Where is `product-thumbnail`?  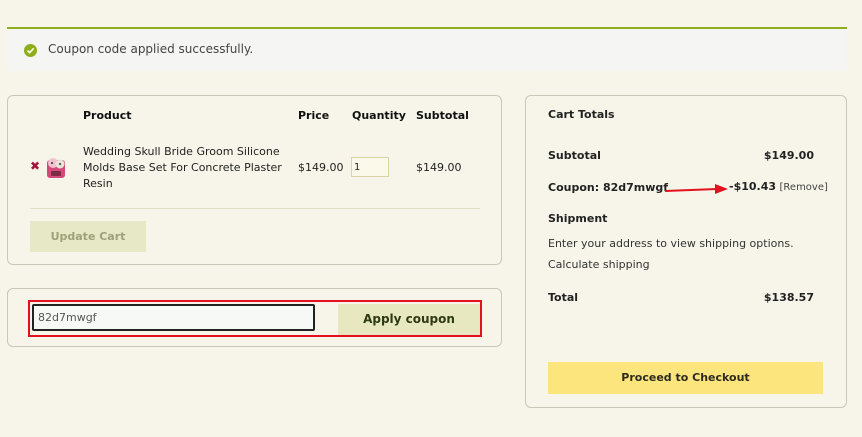
product-thumbnail is located at coordinates (56, 167).